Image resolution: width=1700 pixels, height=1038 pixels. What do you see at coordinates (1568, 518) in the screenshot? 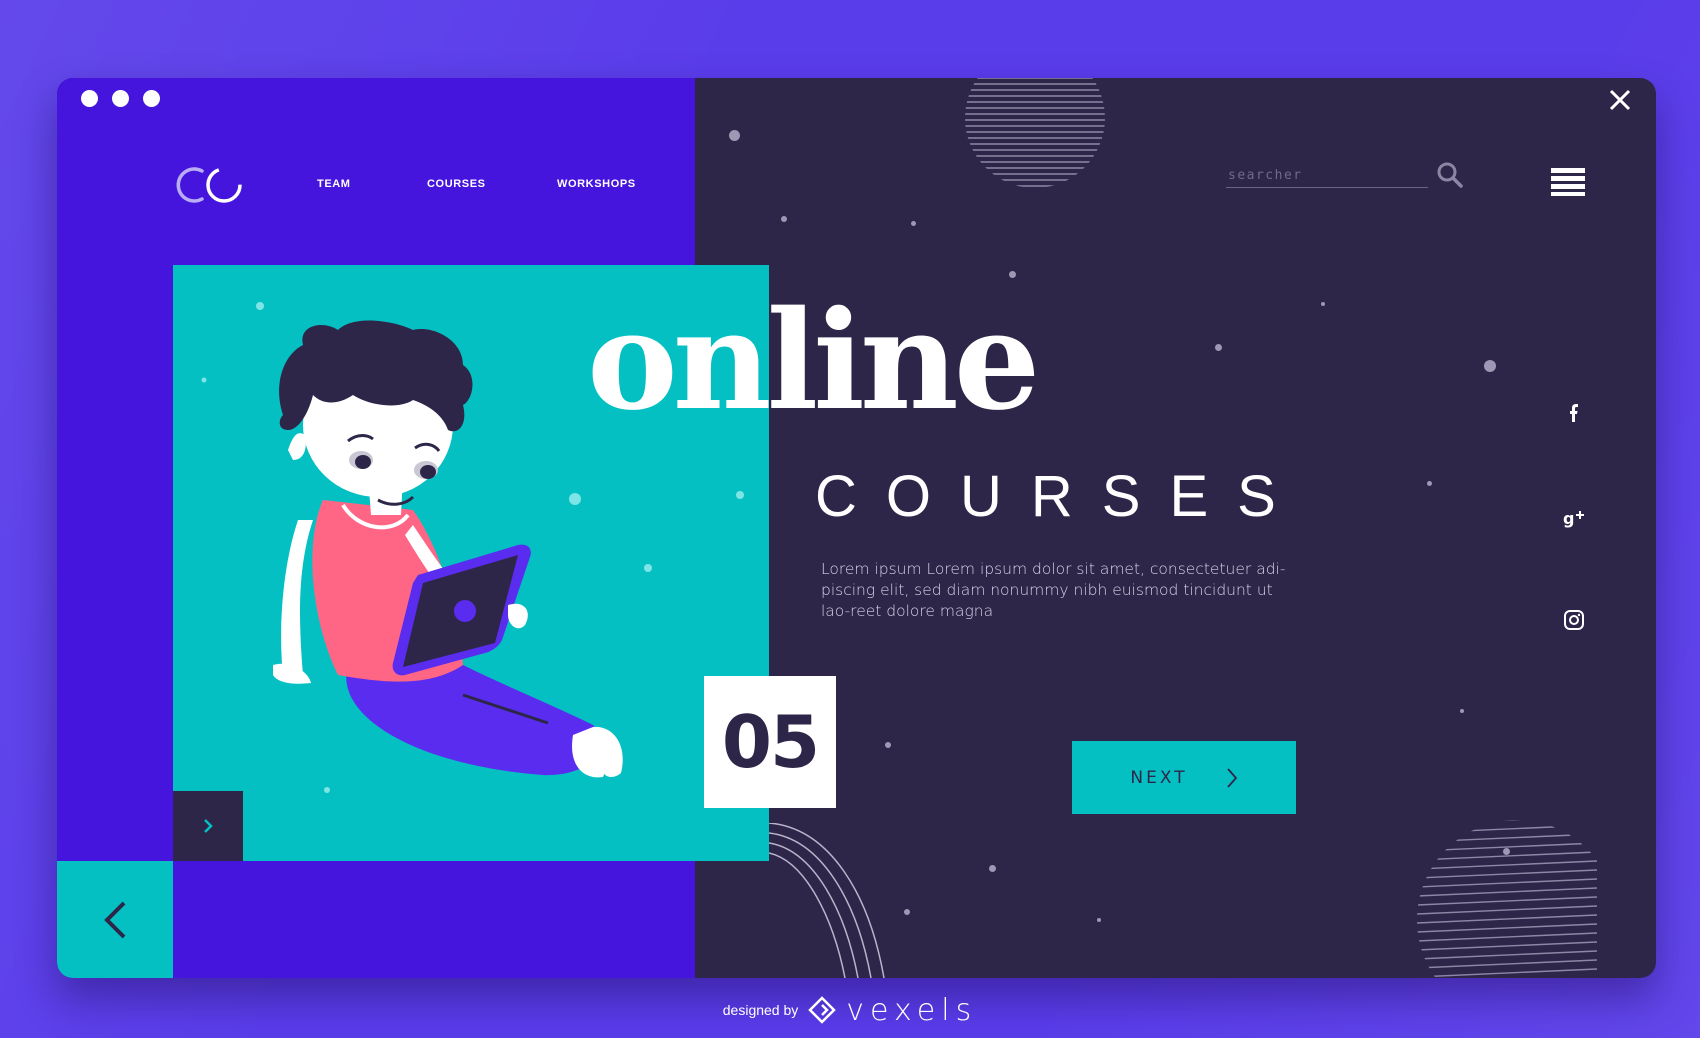
I see `svg-text: g` at bounding box center [1568, 518].